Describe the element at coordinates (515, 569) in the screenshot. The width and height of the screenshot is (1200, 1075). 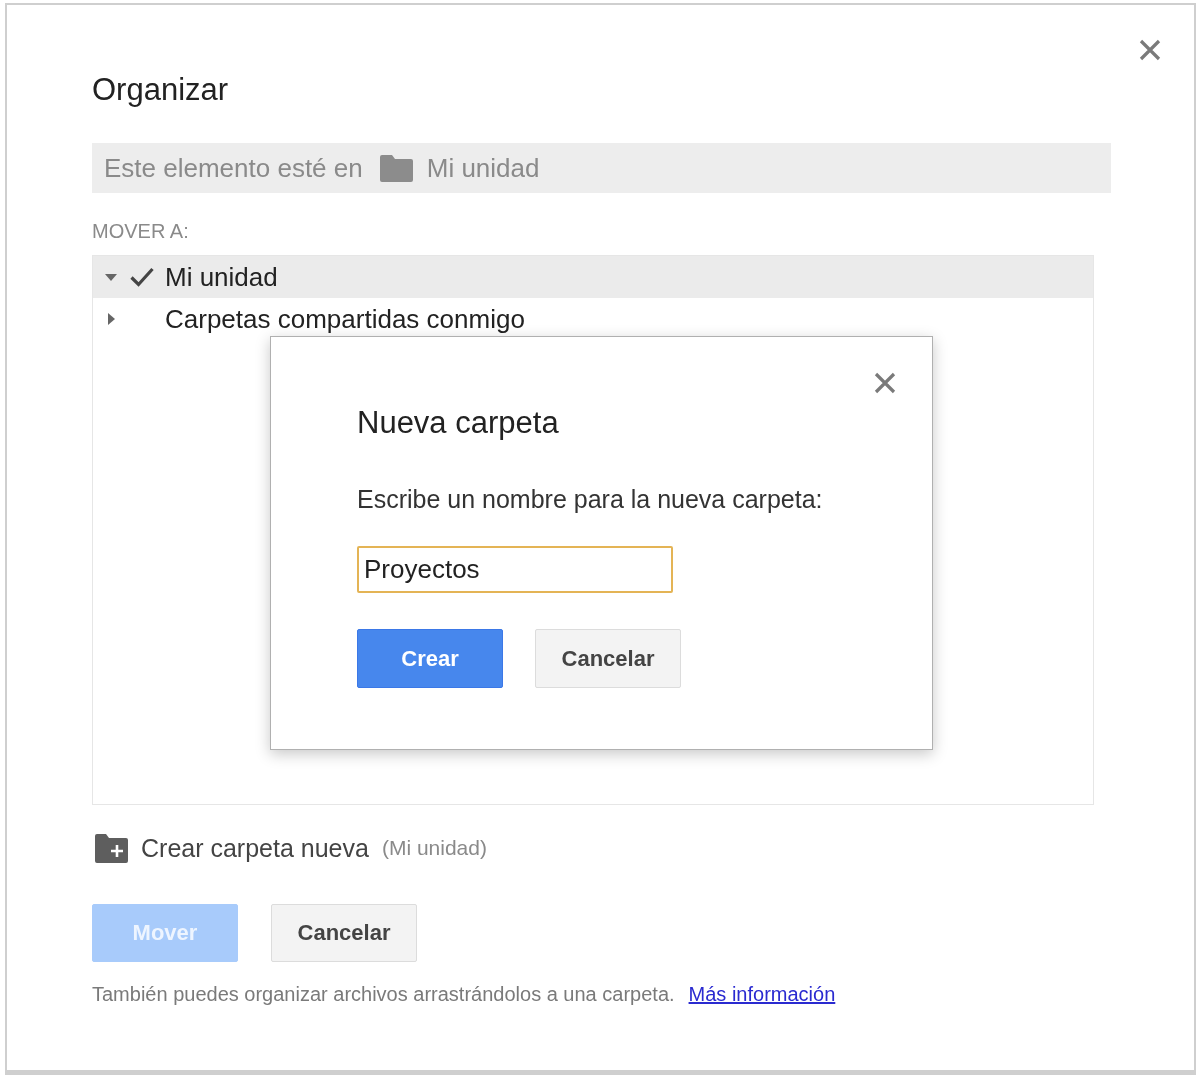
I see `folder-name-input: Proyectos` at that location.